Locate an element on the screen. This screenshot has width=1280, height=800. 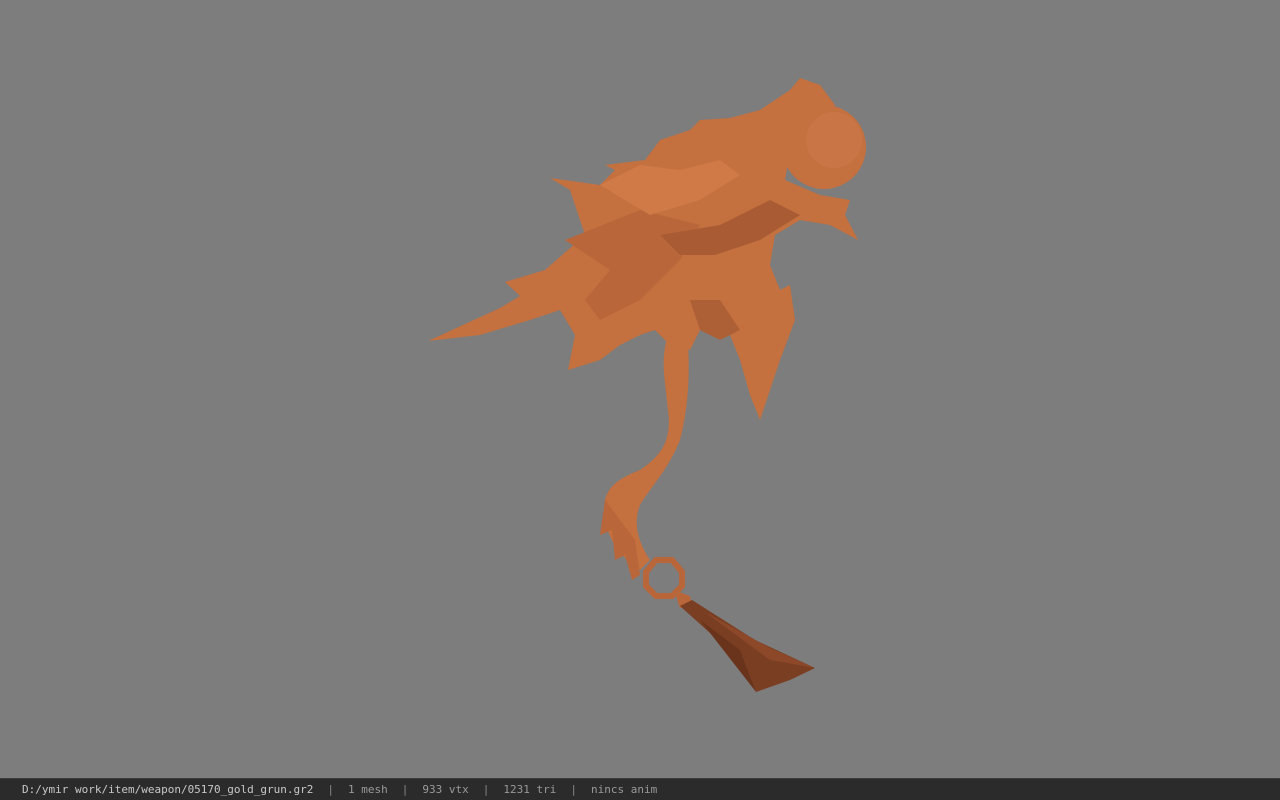
mesh-count: 1 mesh is located at coordinates (368, 789).